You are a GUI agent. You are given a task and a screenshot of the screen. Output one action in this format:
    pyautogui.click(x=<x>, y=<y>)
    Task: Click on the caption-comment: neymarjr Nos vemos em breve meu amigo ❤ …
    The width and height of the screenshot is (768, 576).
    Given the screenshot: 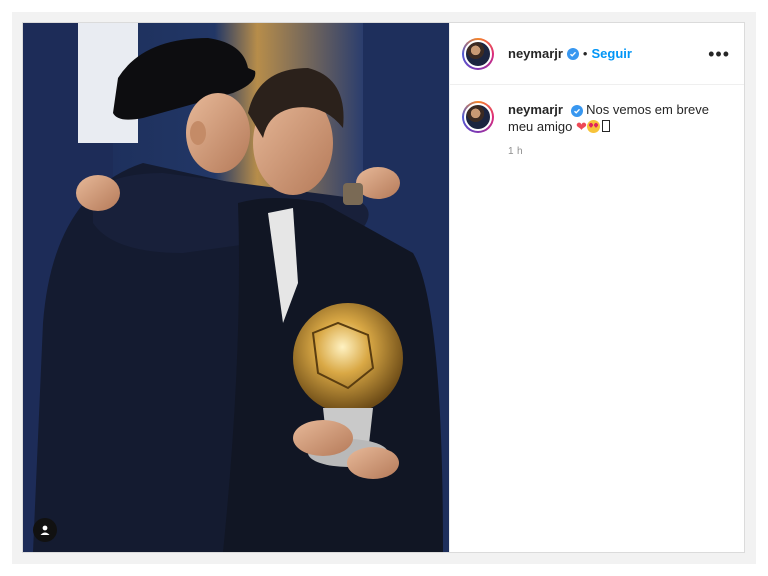 What is the action you would take?
    pyautogui.click(x=597, y=122)
    